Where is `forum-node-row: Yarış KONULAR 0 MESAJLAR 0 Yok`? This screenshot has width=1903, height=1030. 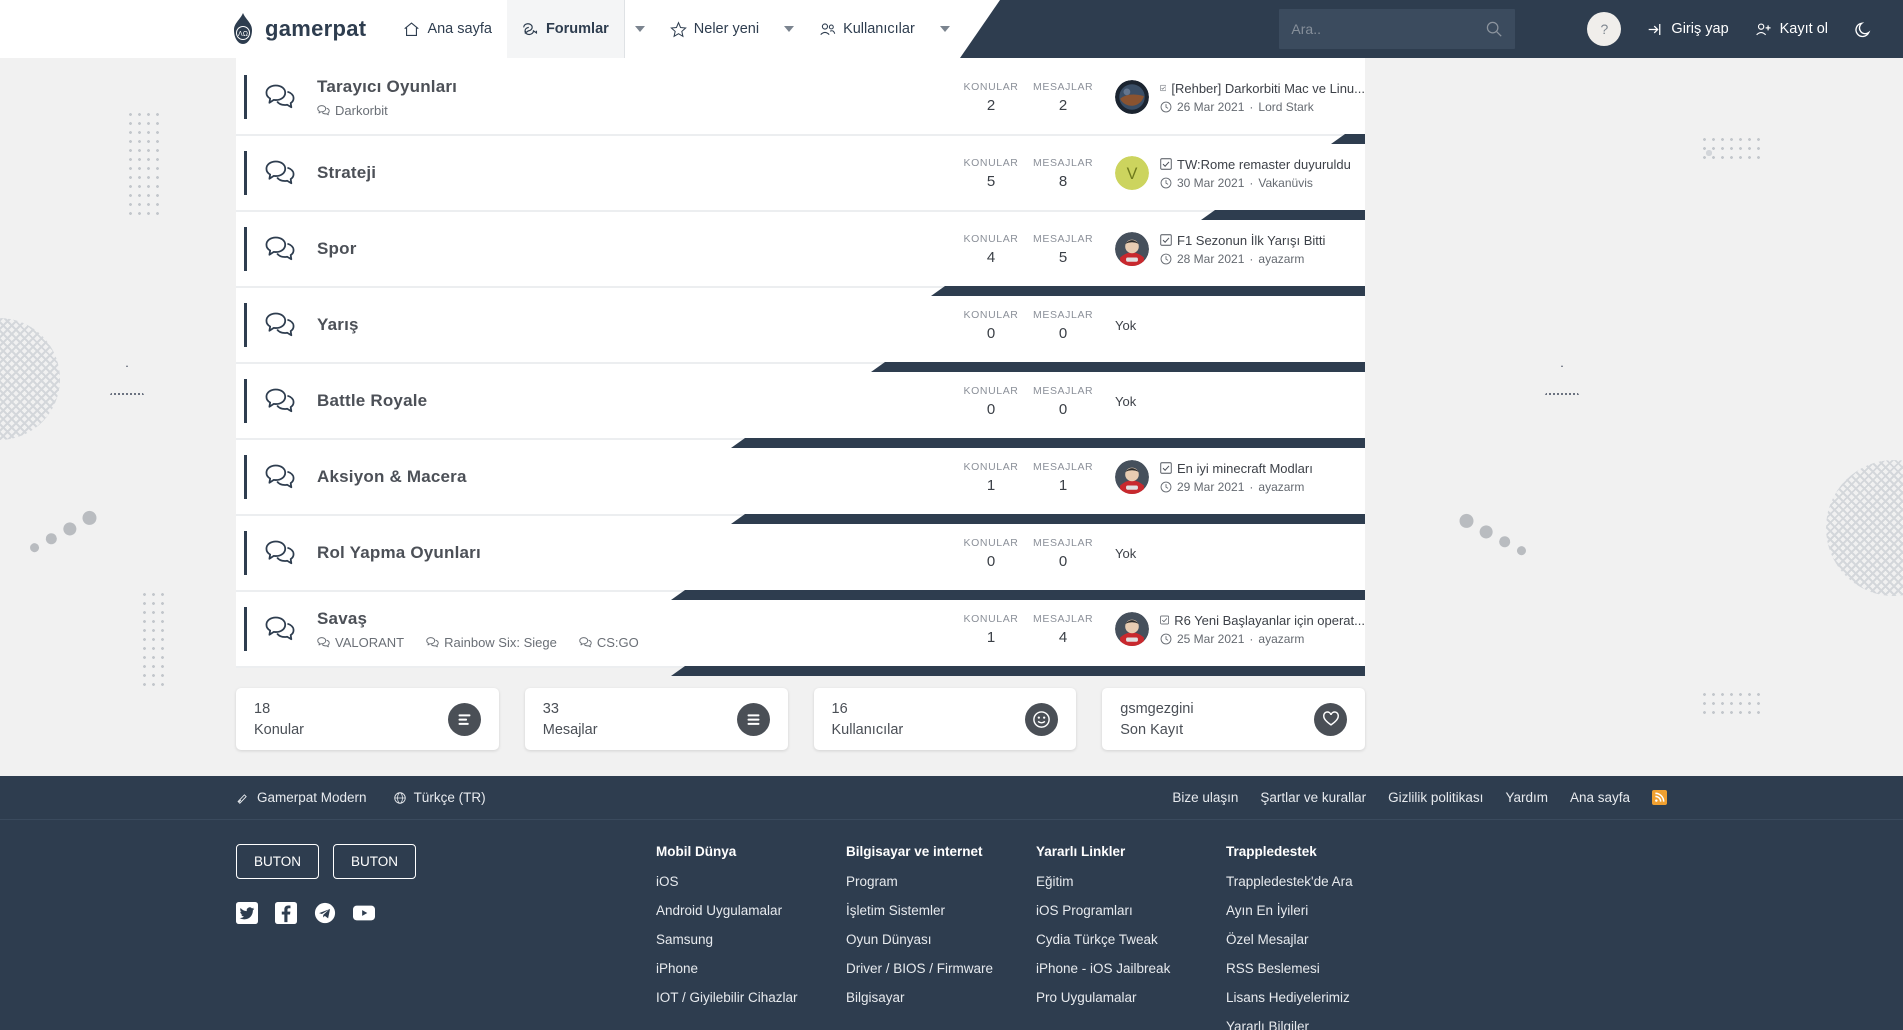
forum-node-row: Yarış KONULAR 0 MESAJLAR 0 Yok is located at coordinates (800, 330).